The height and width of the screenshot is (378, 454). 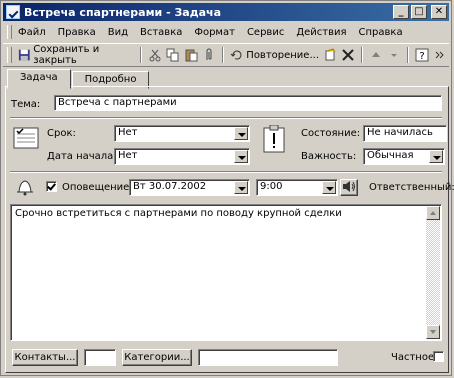 I want to click on categories-field, so click(x=268, y=357).